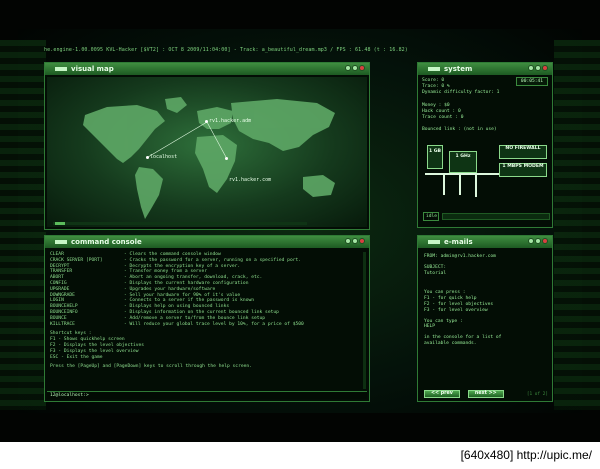  Describe the element at coordinates (532, 81) in the screenshot. I see `game-clock: 00:05:41` at that location.